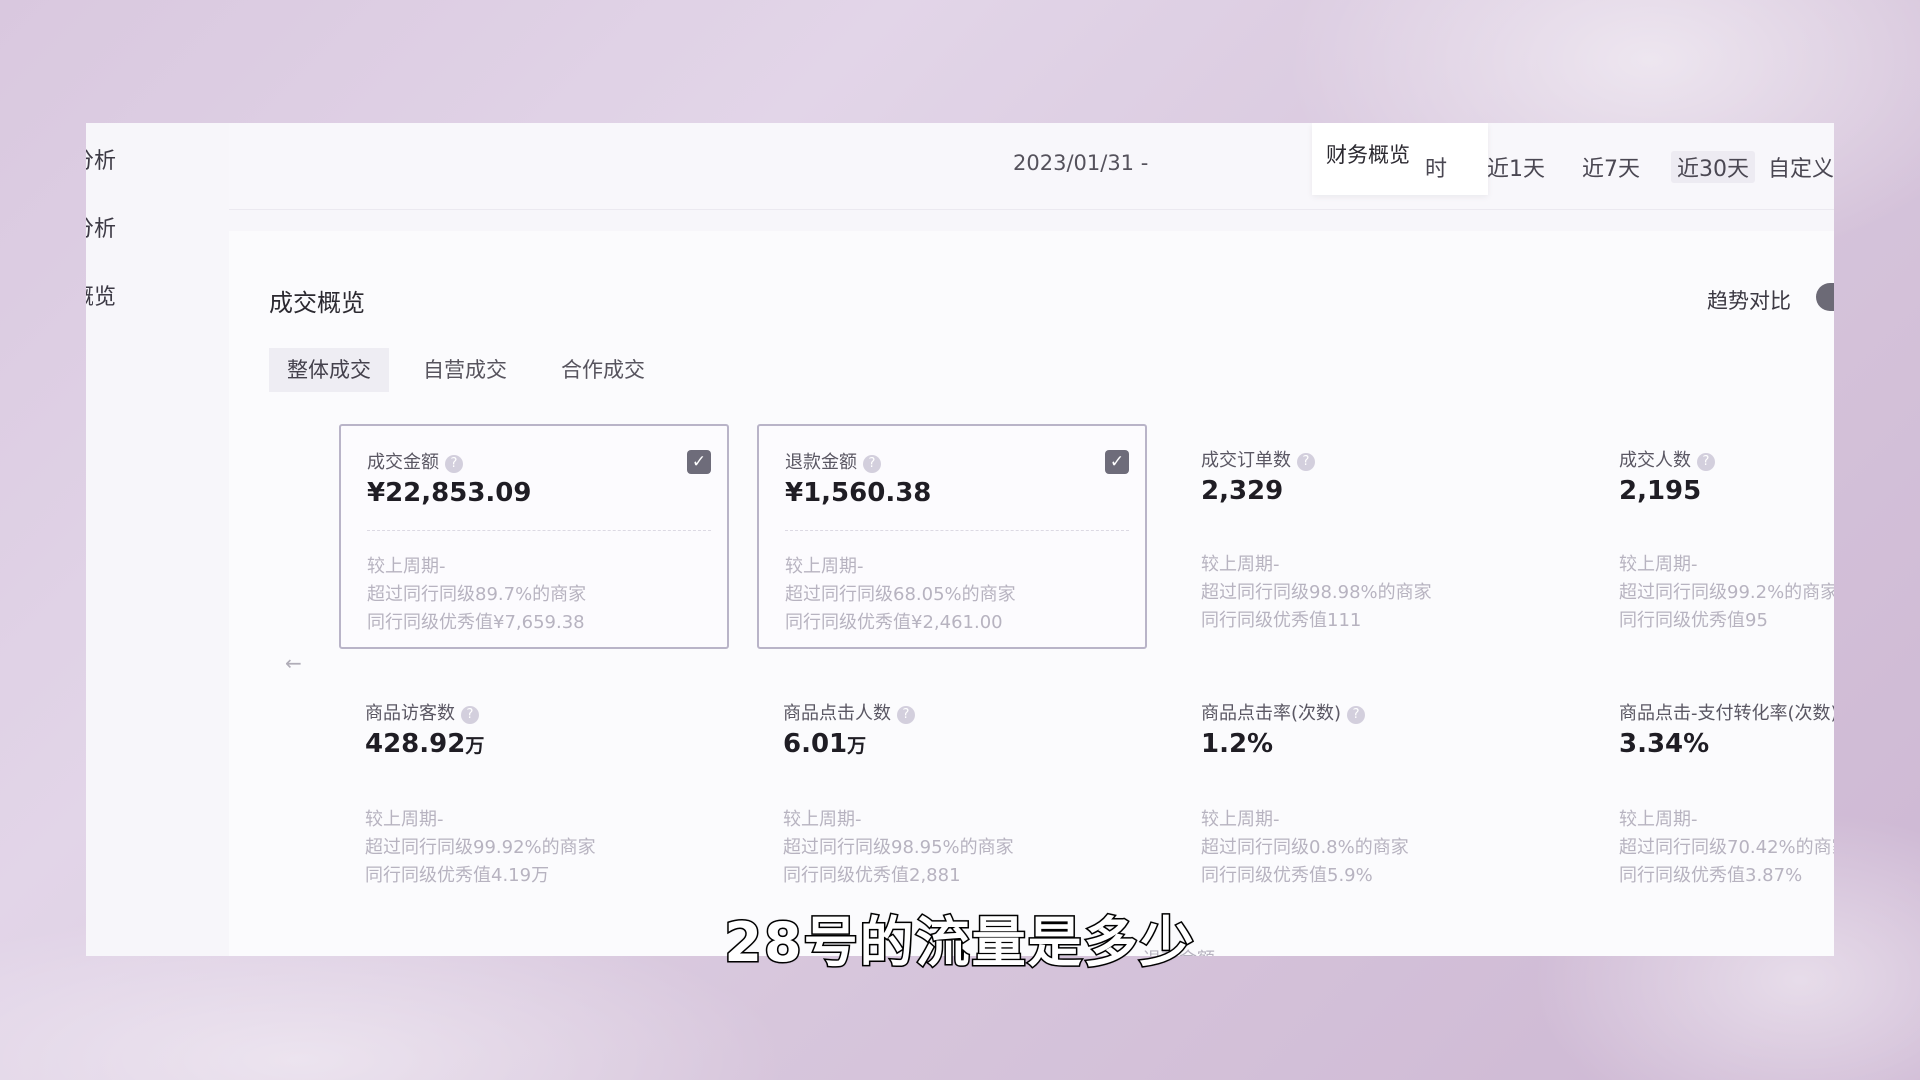 The image size is (1920, 1080). I want to click on metric-benchmark: 同行同级优秀值4.19万, so click(457, 875).